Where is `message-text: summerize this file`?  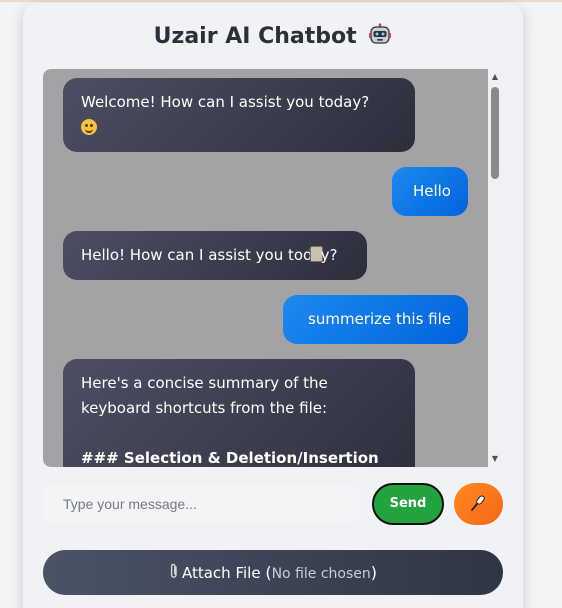
message-text: summerize this file is located at coordinates (379, 319).